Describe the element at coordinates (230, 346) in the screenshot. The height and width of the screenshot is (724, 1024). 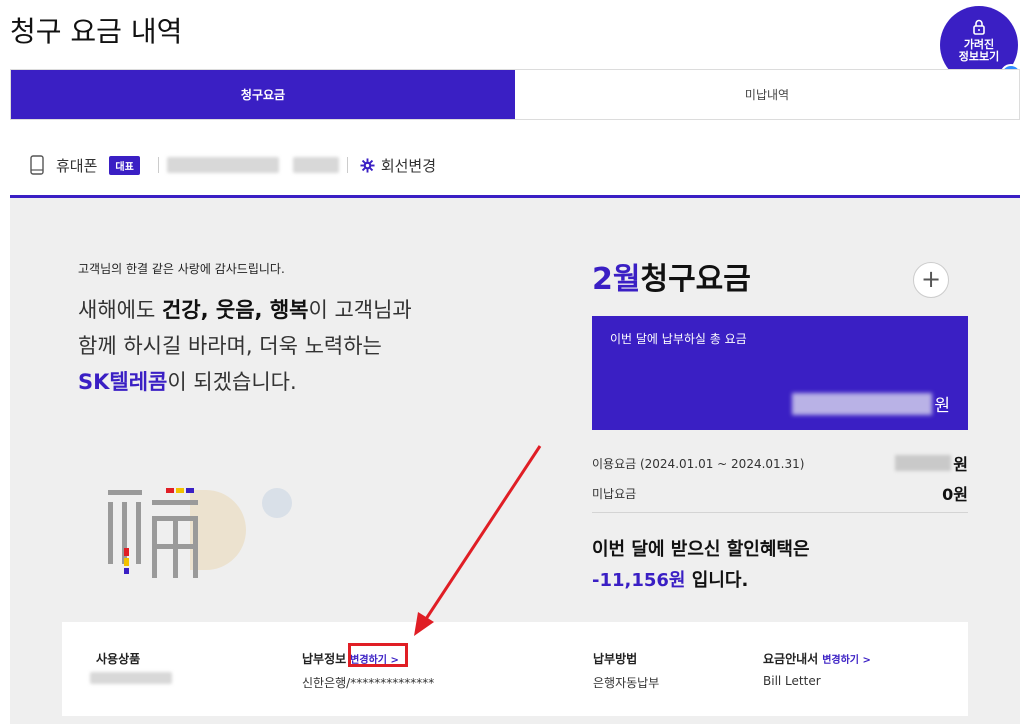
I see `greeting-line2: 함께 하시길 바라며, 더욱 노력하는` at that location.